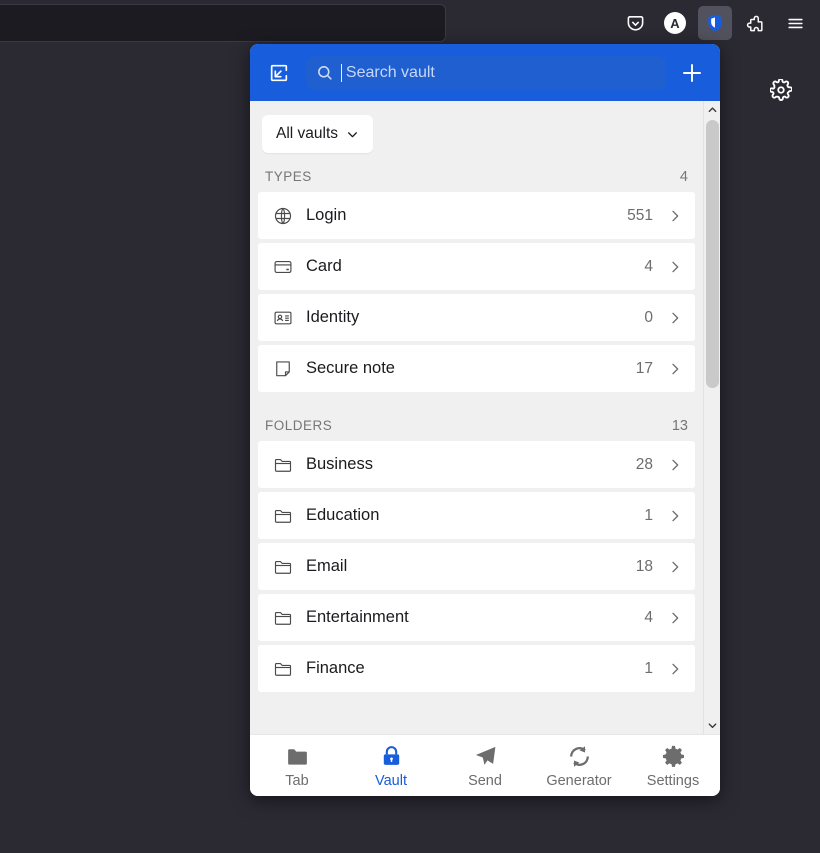 The width and height of the screenshot is (820, 853). Describe the element at coordinates (485, 756) in the screenshot. I see `send-icon` at that location.